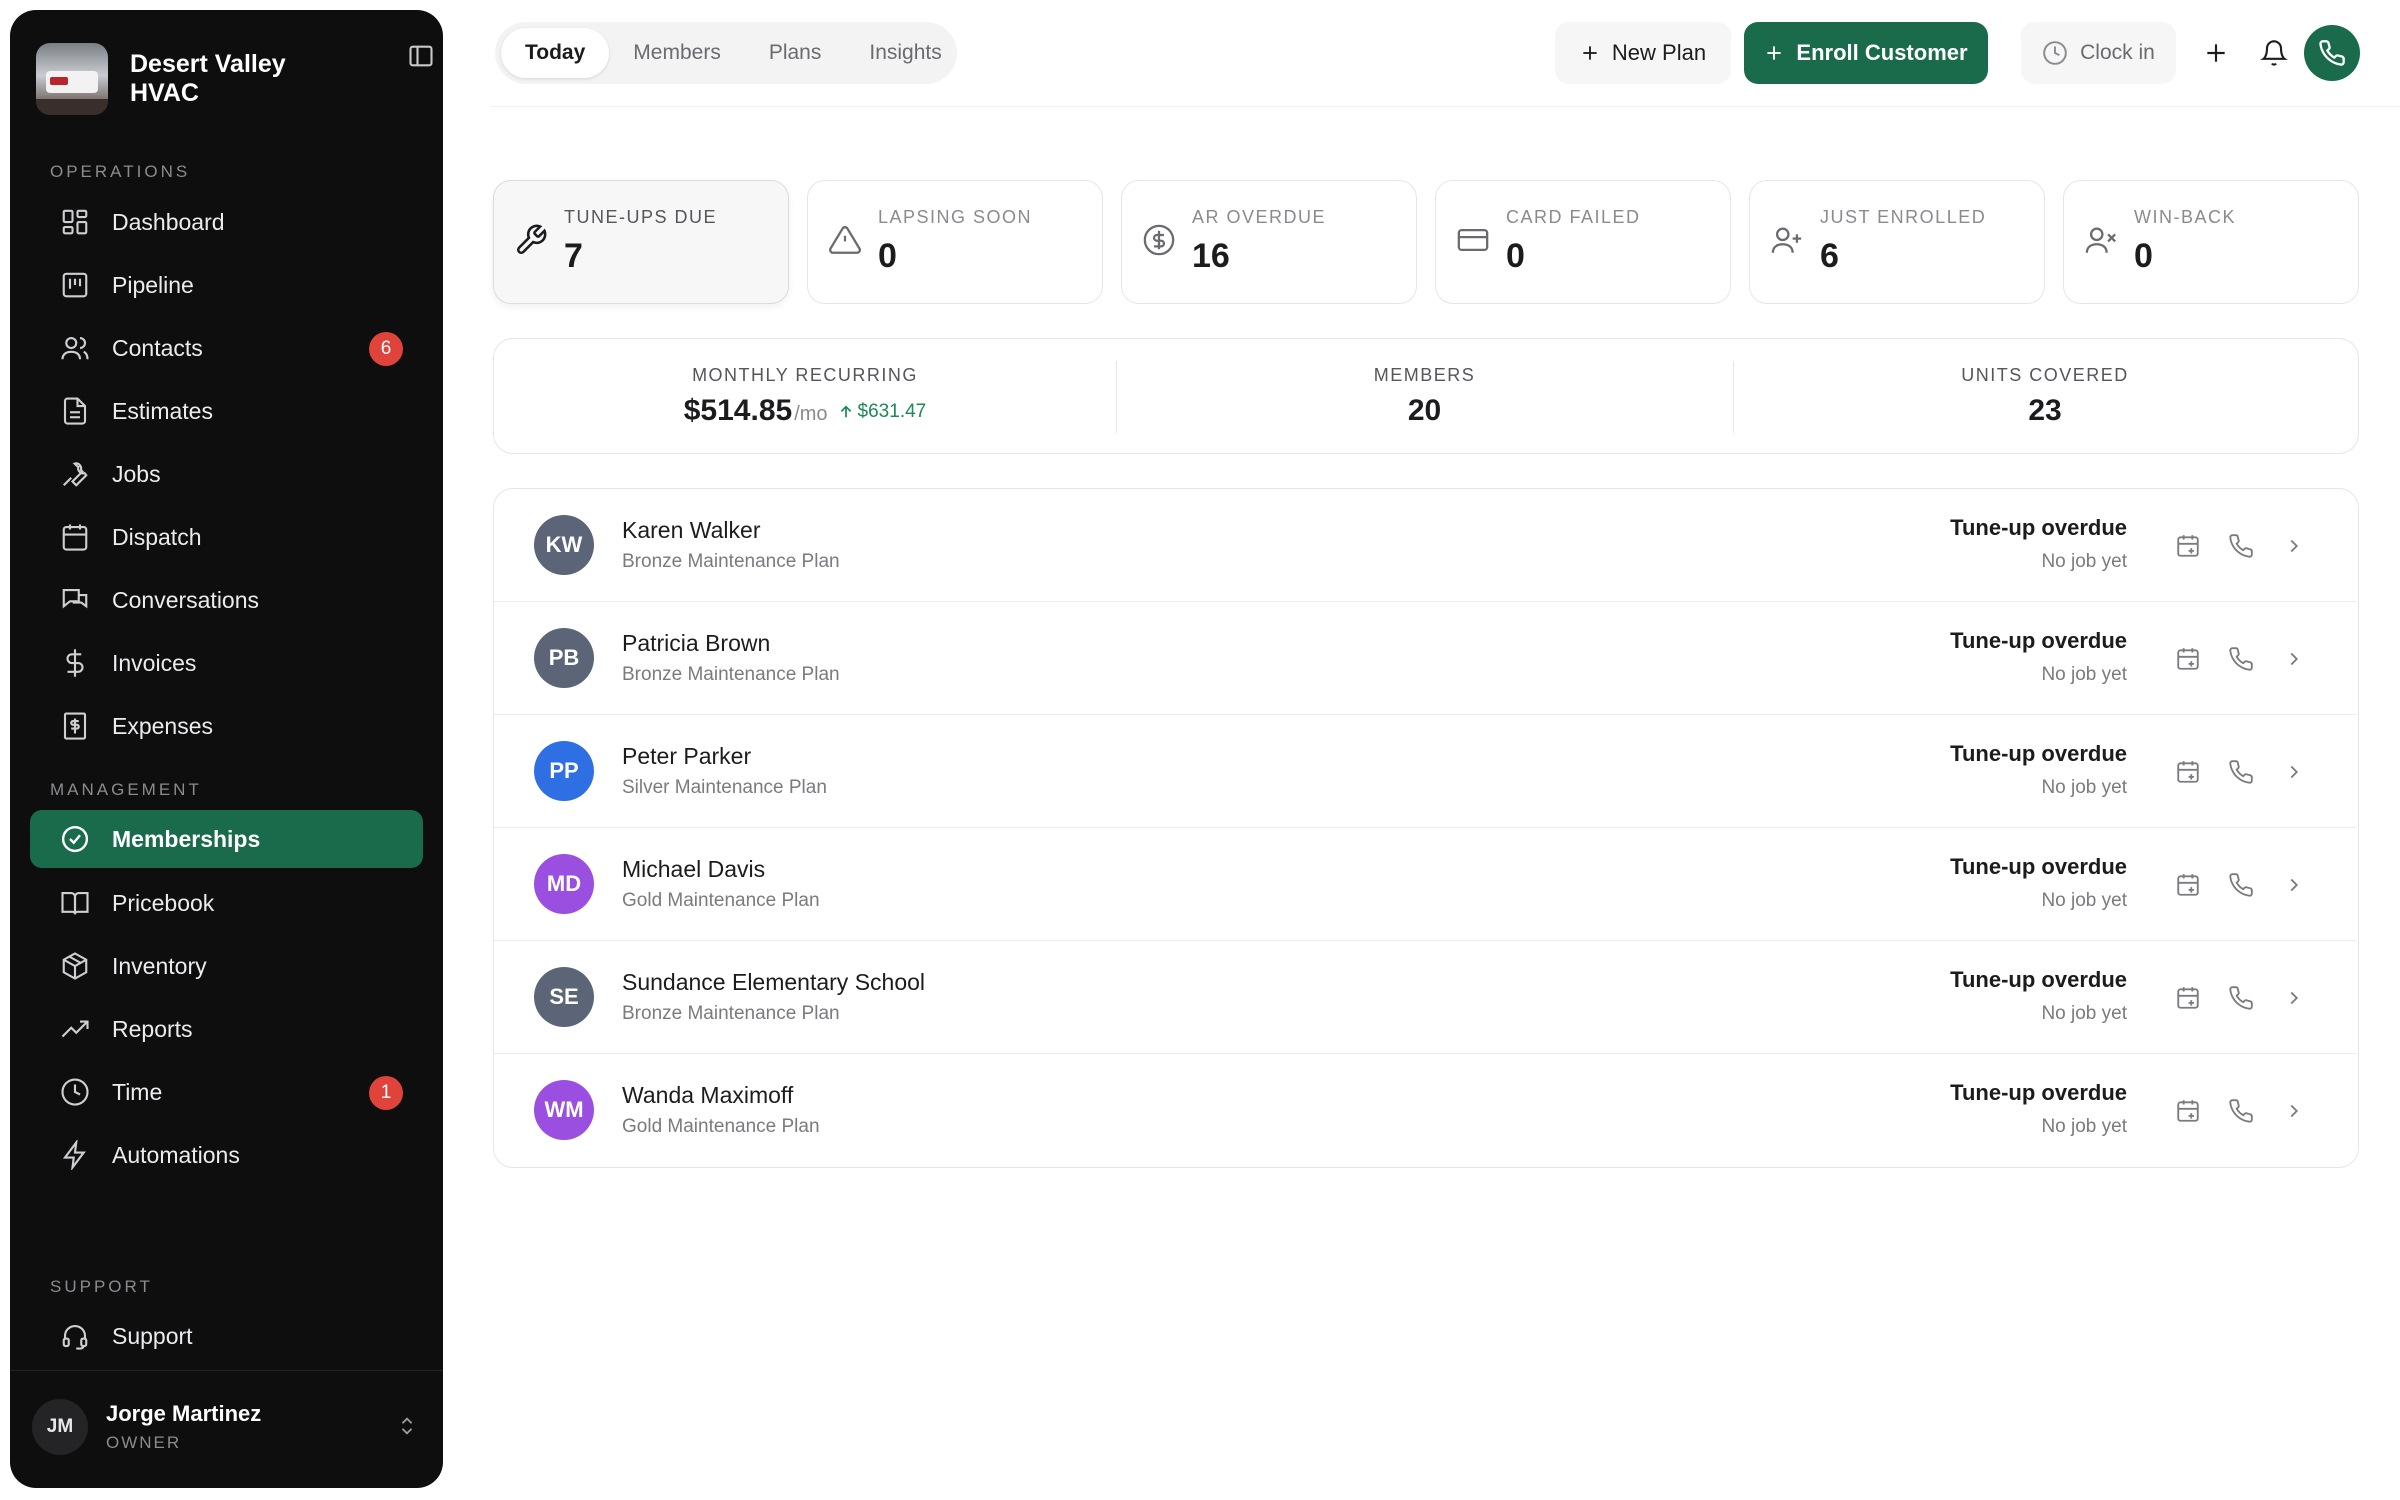 The height and width of the screenshot is (1500, 2400). Describe the element at coordinates (226, 1155) in the screenshot. I see `sidebar-item-automations: Automations` at that location.